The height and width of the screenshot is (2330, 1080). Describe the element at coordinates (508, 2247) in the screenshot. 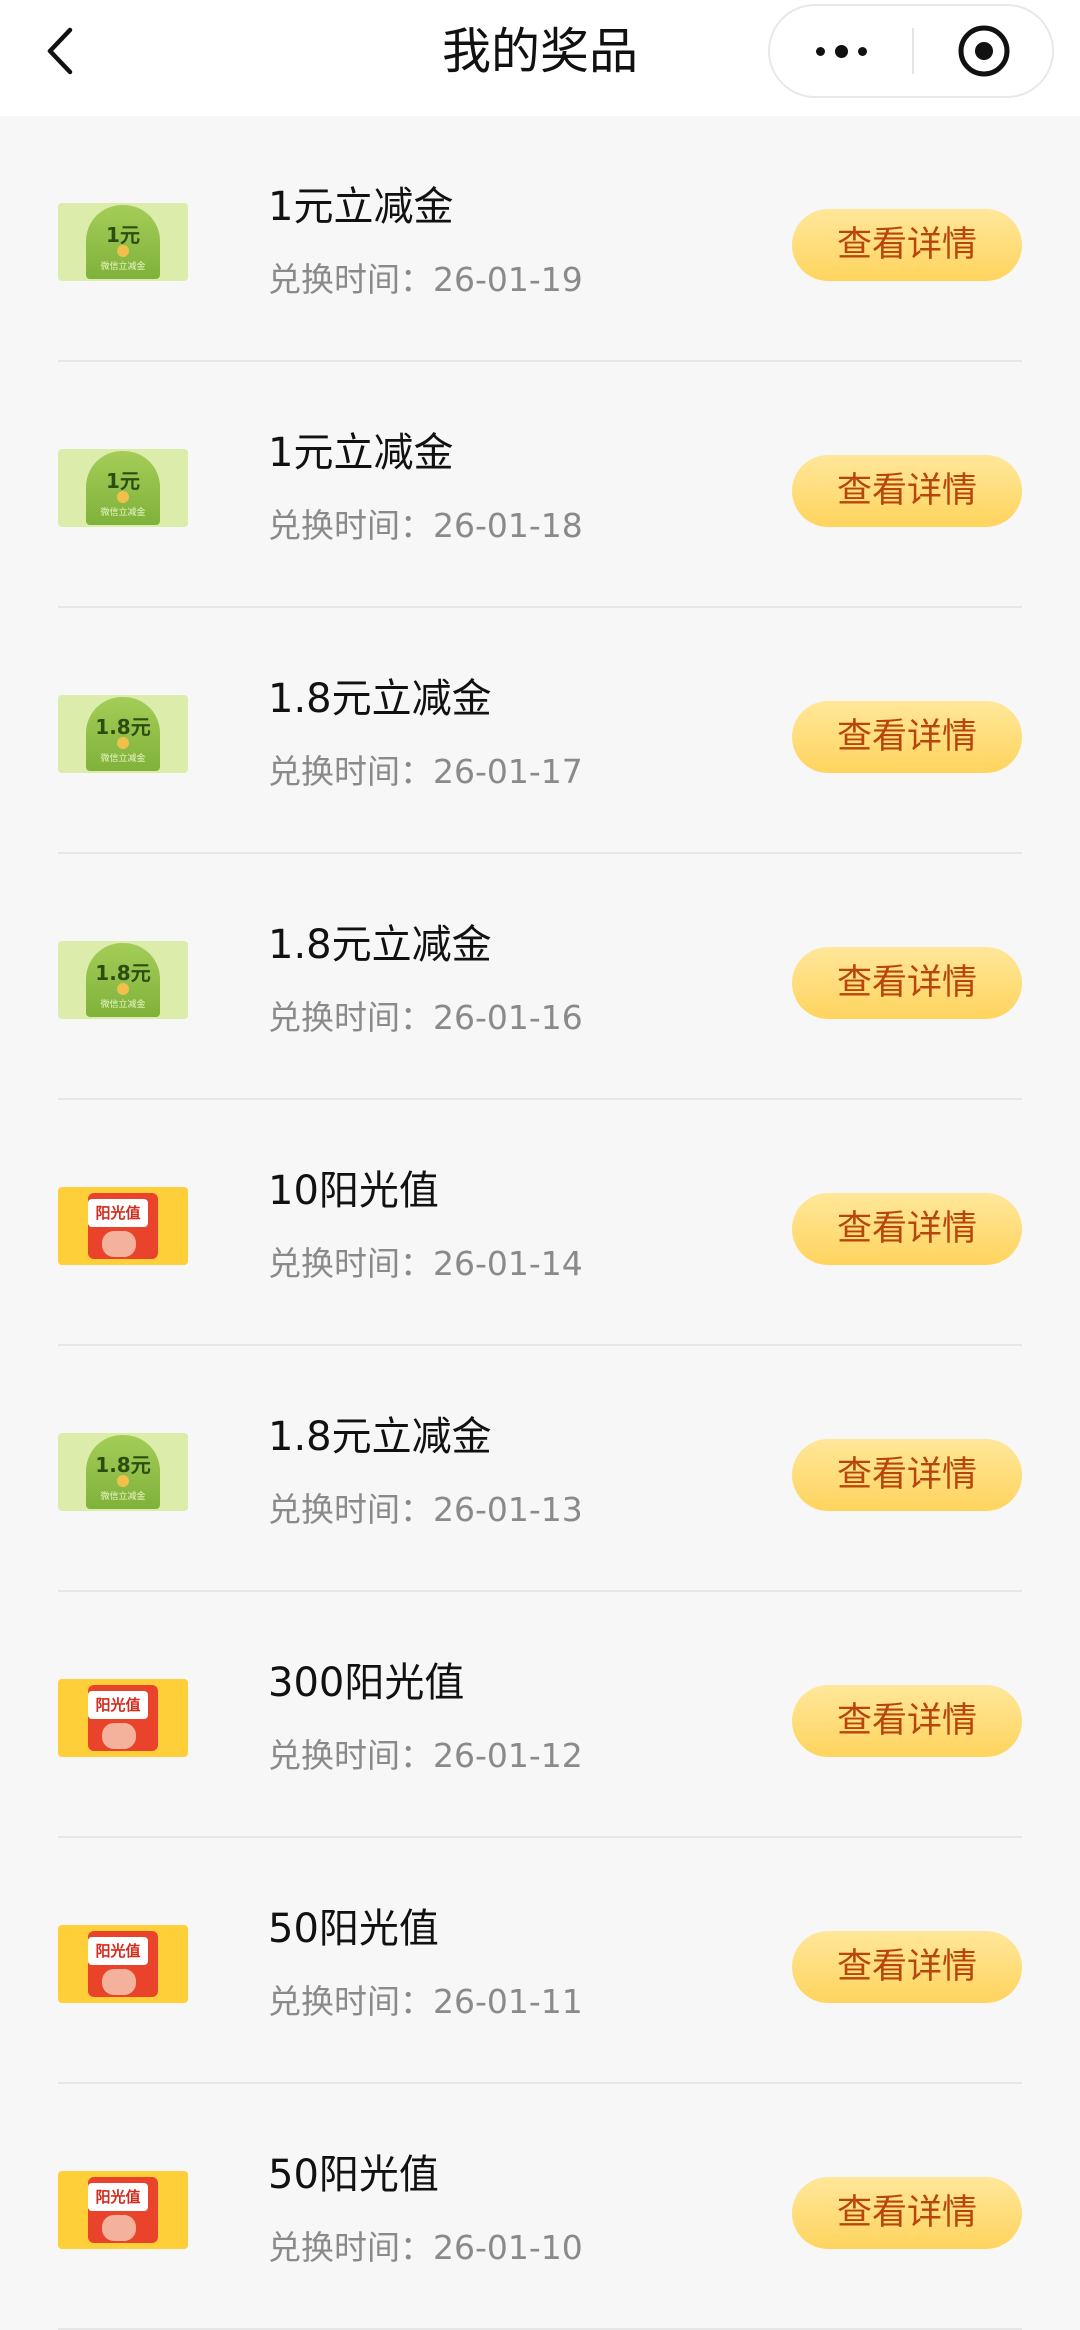

I see `redeem-time-value: 26-01-10` at that location.